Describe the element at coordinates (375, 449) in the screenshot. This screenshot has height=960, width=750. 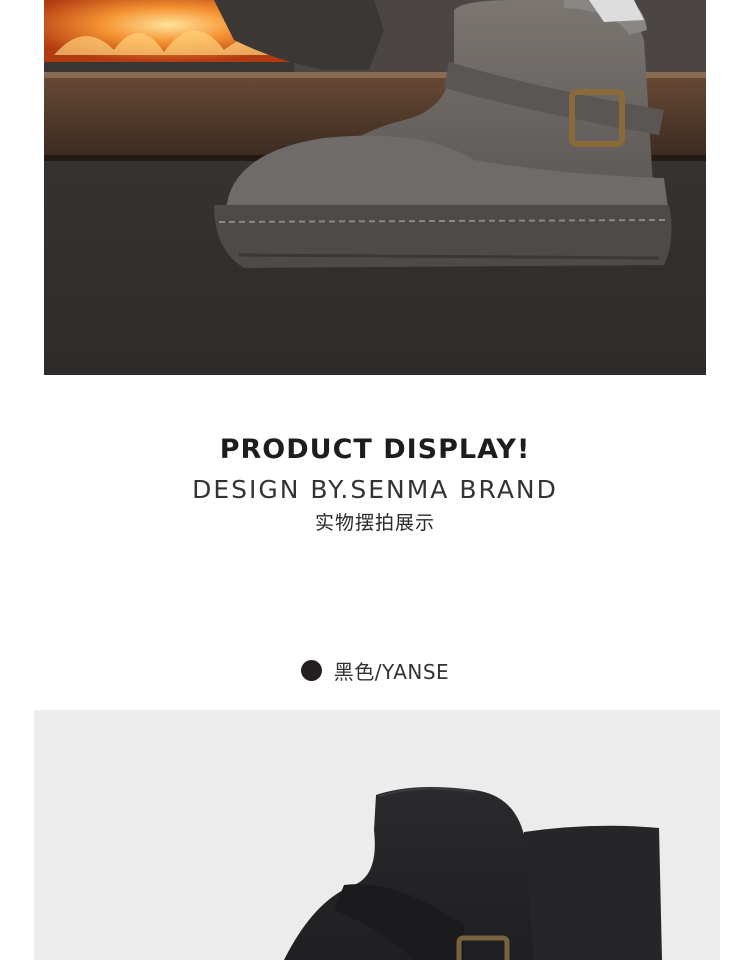
I see `page-title: PRODUCT DISPLAY!` at that location.